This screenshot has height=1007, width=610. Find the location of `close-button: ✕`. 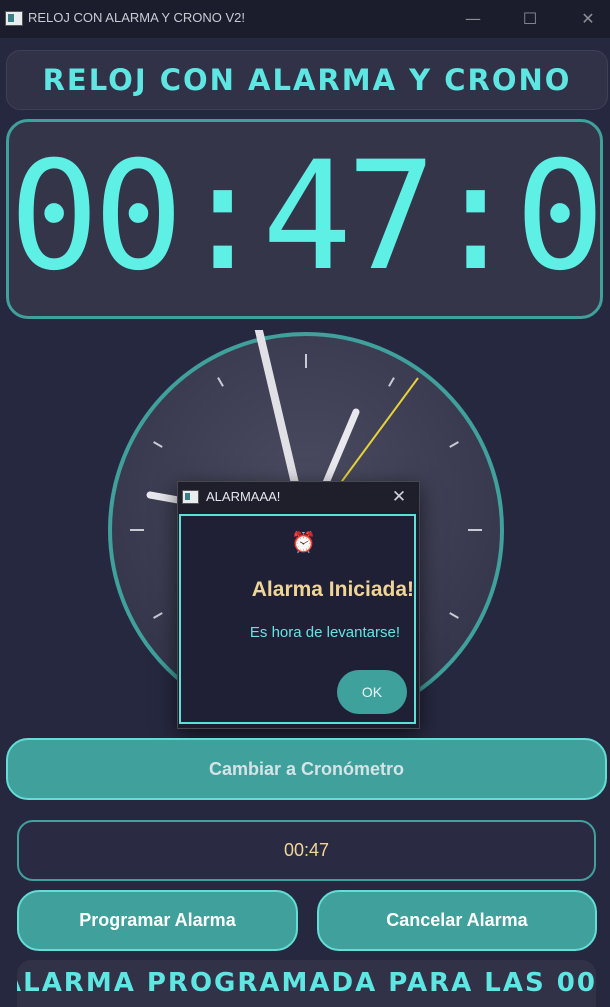

close-button: ✕ is located at coordinates (588, 19).